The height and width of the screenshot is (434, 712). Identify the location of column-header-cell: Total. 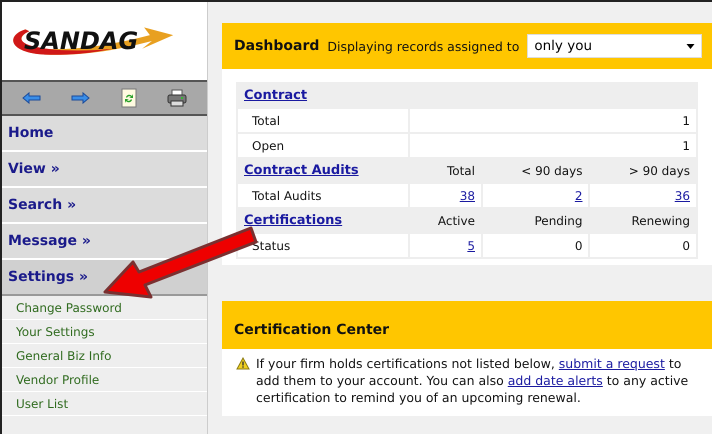
(445, 170).